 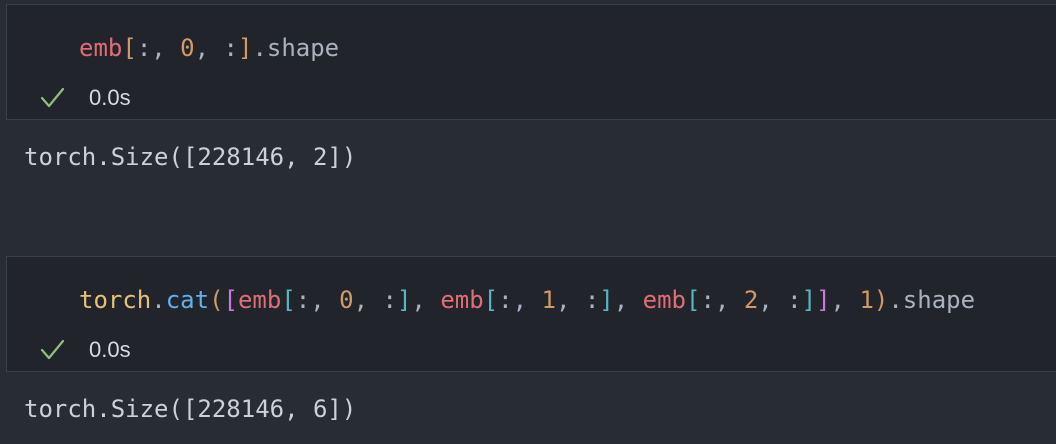 What do you see at coordinates (187, 300) in the screenshot?
I see `code-token: cat` at bounding box center [187, 300].